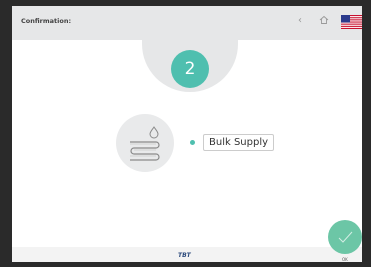 This screenshot has width=371, height=267. I want to click on supply-option-bulk: Bulk Supply, so click(232, 142).